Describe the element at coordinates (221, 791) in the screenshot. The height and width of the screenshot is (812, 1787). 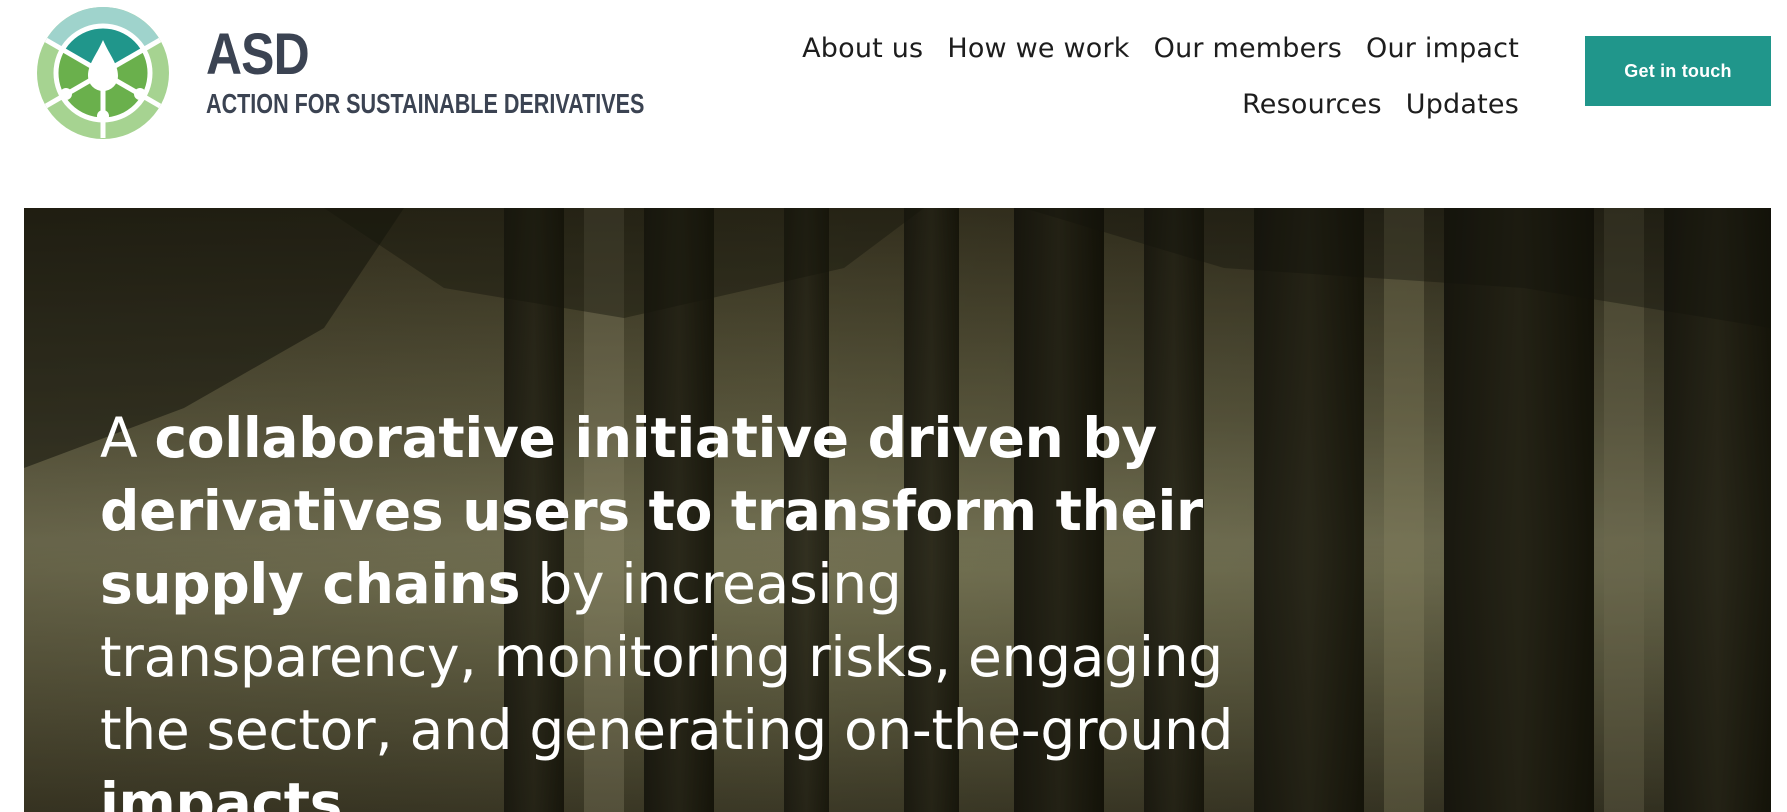
I see `hero-text-bold-end: impacts` at that location.